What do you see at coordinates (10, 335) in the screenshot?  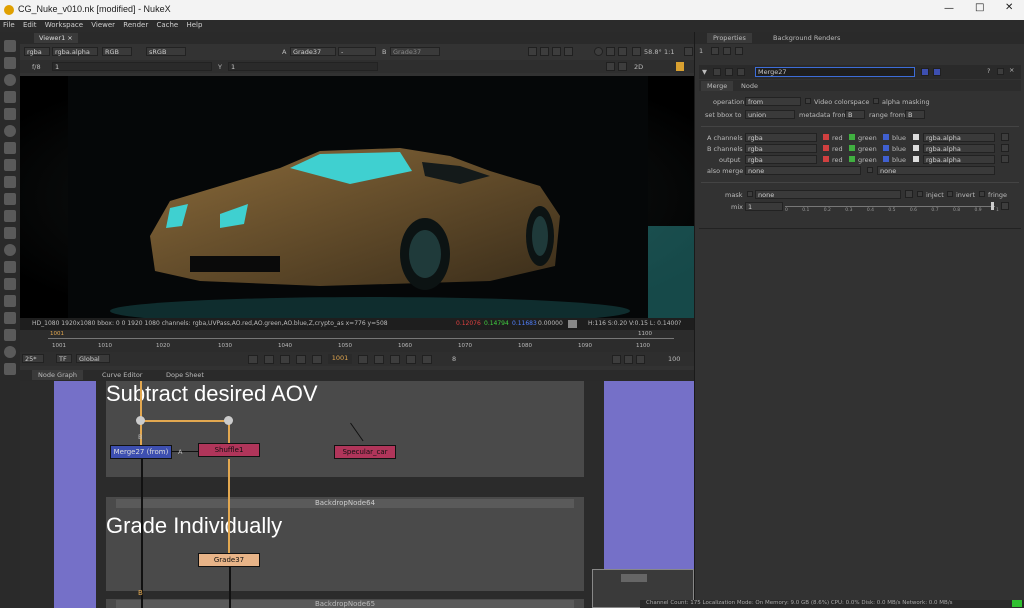 I see `ocula-tool-icon` at bounding box center [10, 335].